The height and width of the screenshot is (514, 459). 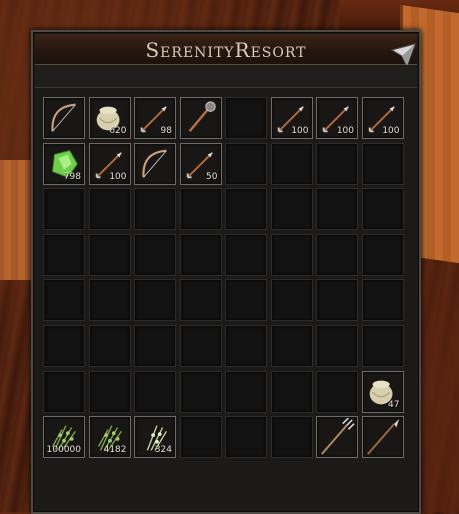 What do you see at coordinates (155, 118) in the screenshot?
I see `inventory-slot-arrow: 98` at bounding box center [155, 118].